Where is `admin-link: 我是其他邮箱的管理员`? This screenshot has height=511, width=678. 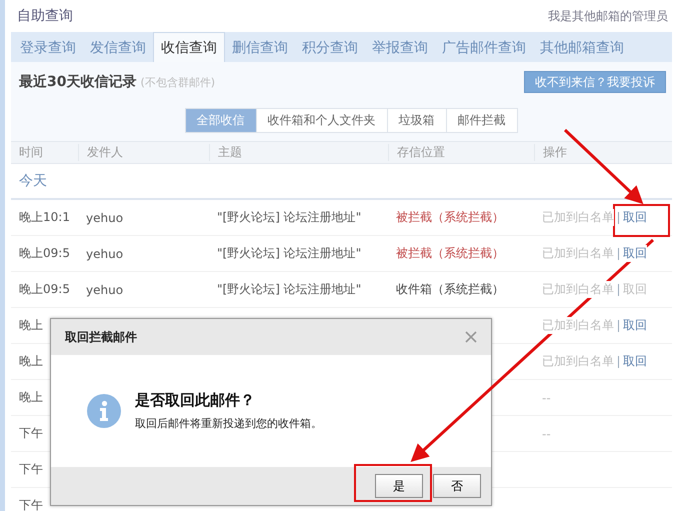 admin-link: 我是其他邮箱的管理员 is located at coordinates (608, 16).